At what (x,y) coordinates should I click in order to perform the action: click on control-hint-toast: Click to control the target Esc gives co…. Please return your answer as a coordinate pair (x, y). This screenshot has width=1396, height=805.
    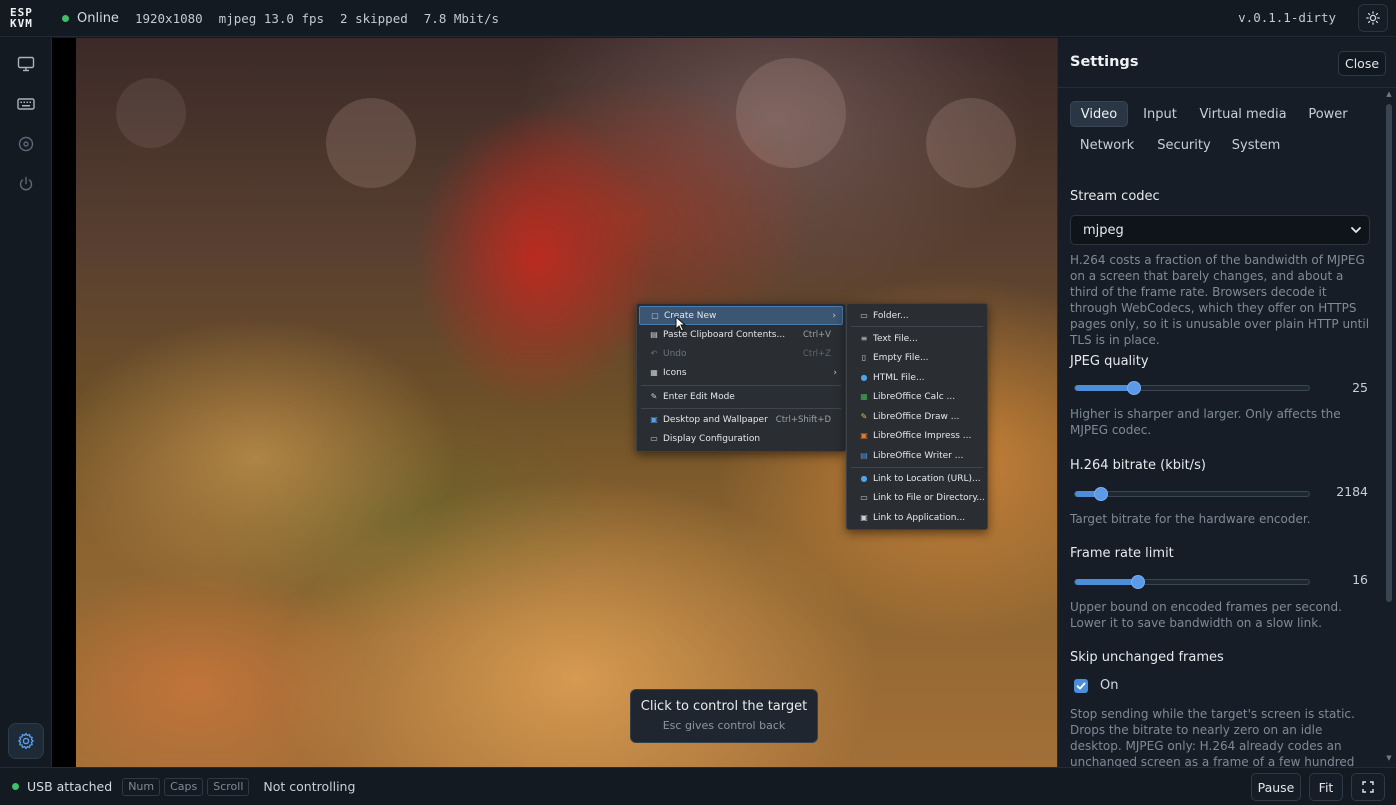
    Looking at the image, I should click on (724, 716).